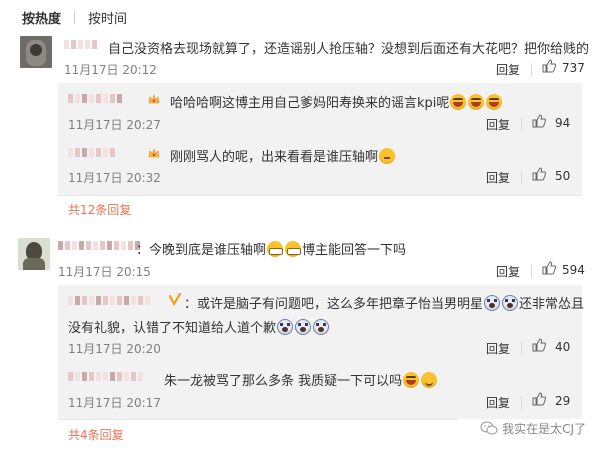 The width and height of the screenshot is (600, 455). What do you see at coordinates (563, 401) in the screenshot?
I see `like-count: 29` at bounding box center [563, 401].